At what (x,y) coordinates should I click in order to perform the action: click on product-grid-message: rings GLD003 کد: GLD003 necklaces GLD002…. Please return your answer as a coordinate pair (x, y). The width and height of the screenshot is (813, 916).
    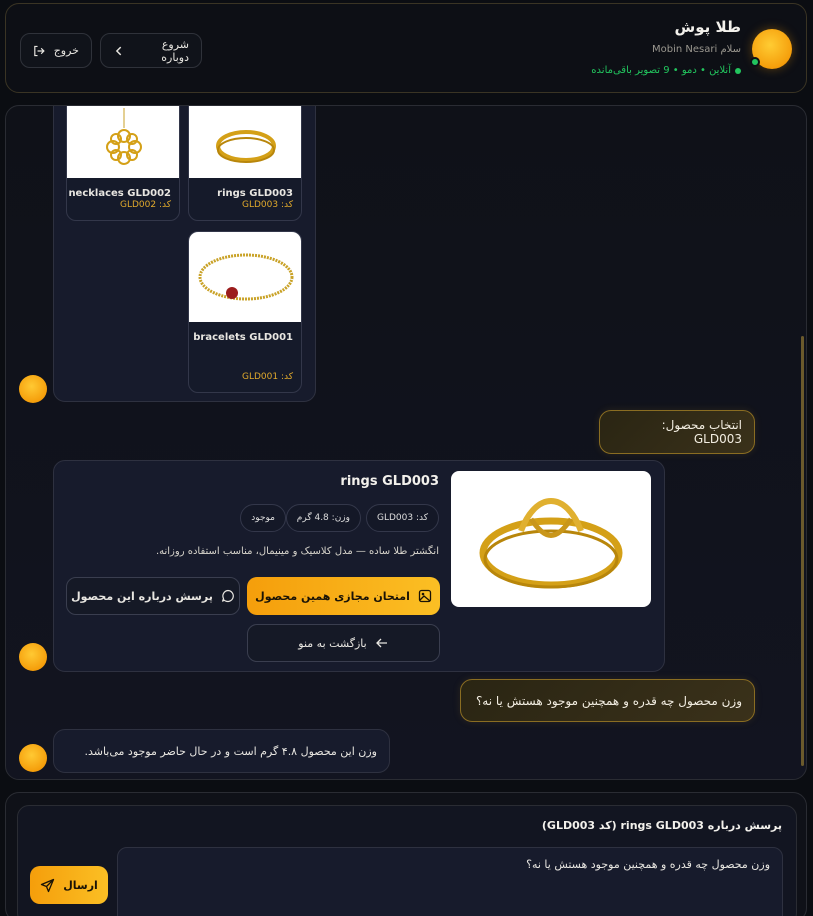
    Looking at the image, I should click on (184, 254).